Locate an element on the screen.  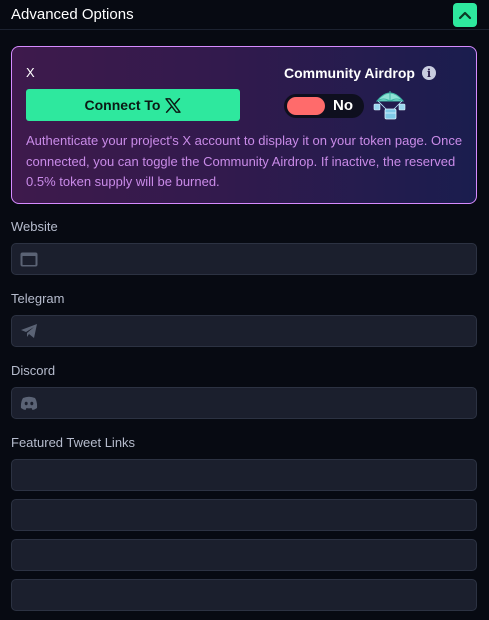
telegram-label: Telegram is located at coordinates (38, 298).